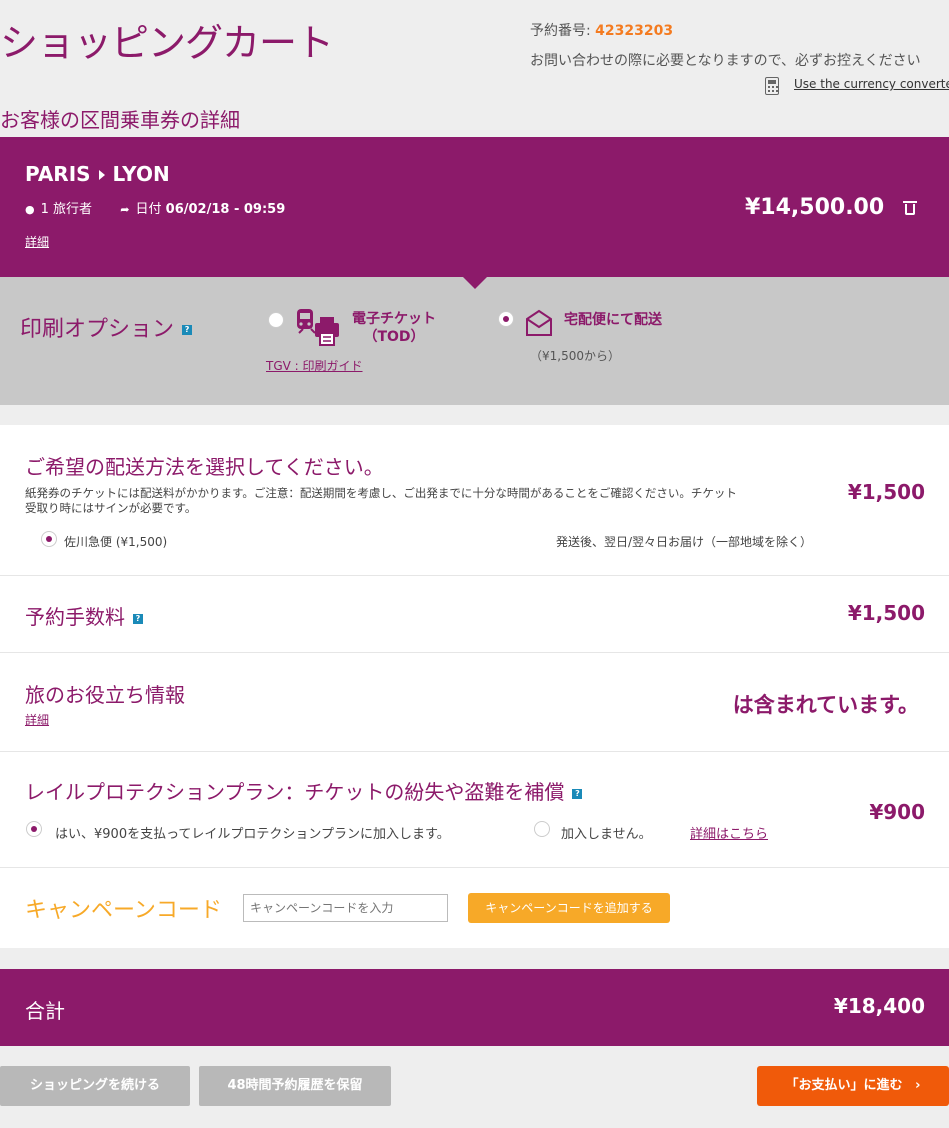 This screenshot has width=949, height=1128. What do you see at coordinates (772, 86) in the screenshot?
I see `calculator-icon` at bounding box center [772, 86].